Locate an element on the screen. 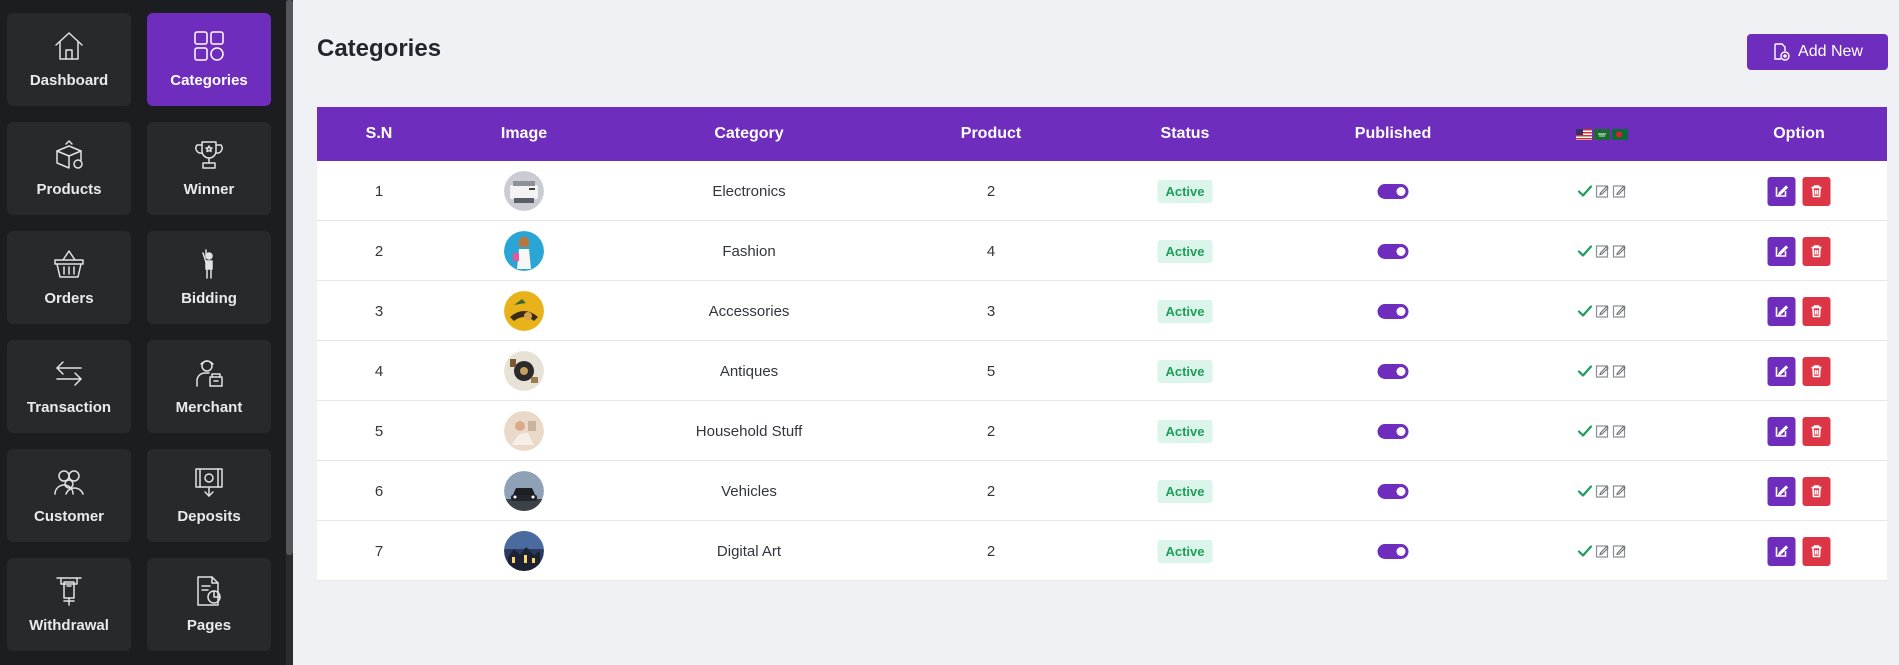 The height and width of the screenshot is (665, 1899). column-header-status: Status is located at coordinates (1185, 133).